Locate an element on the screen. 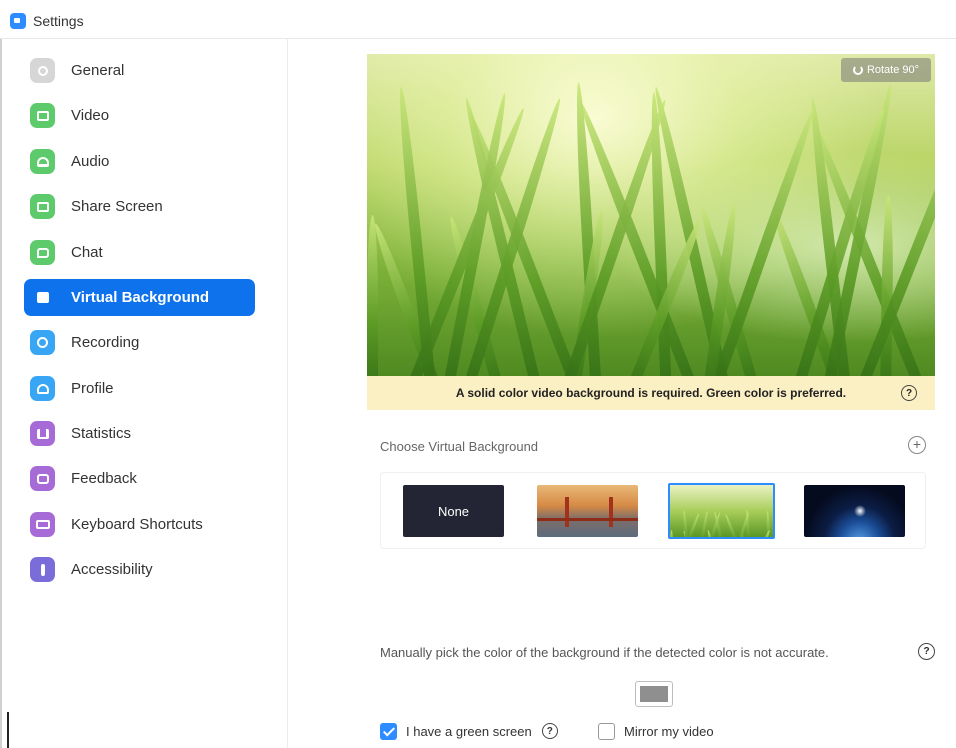 This screenshot has width=956, height=748. sidebar-item-profile: Profile is located at coordinates (139, 388).